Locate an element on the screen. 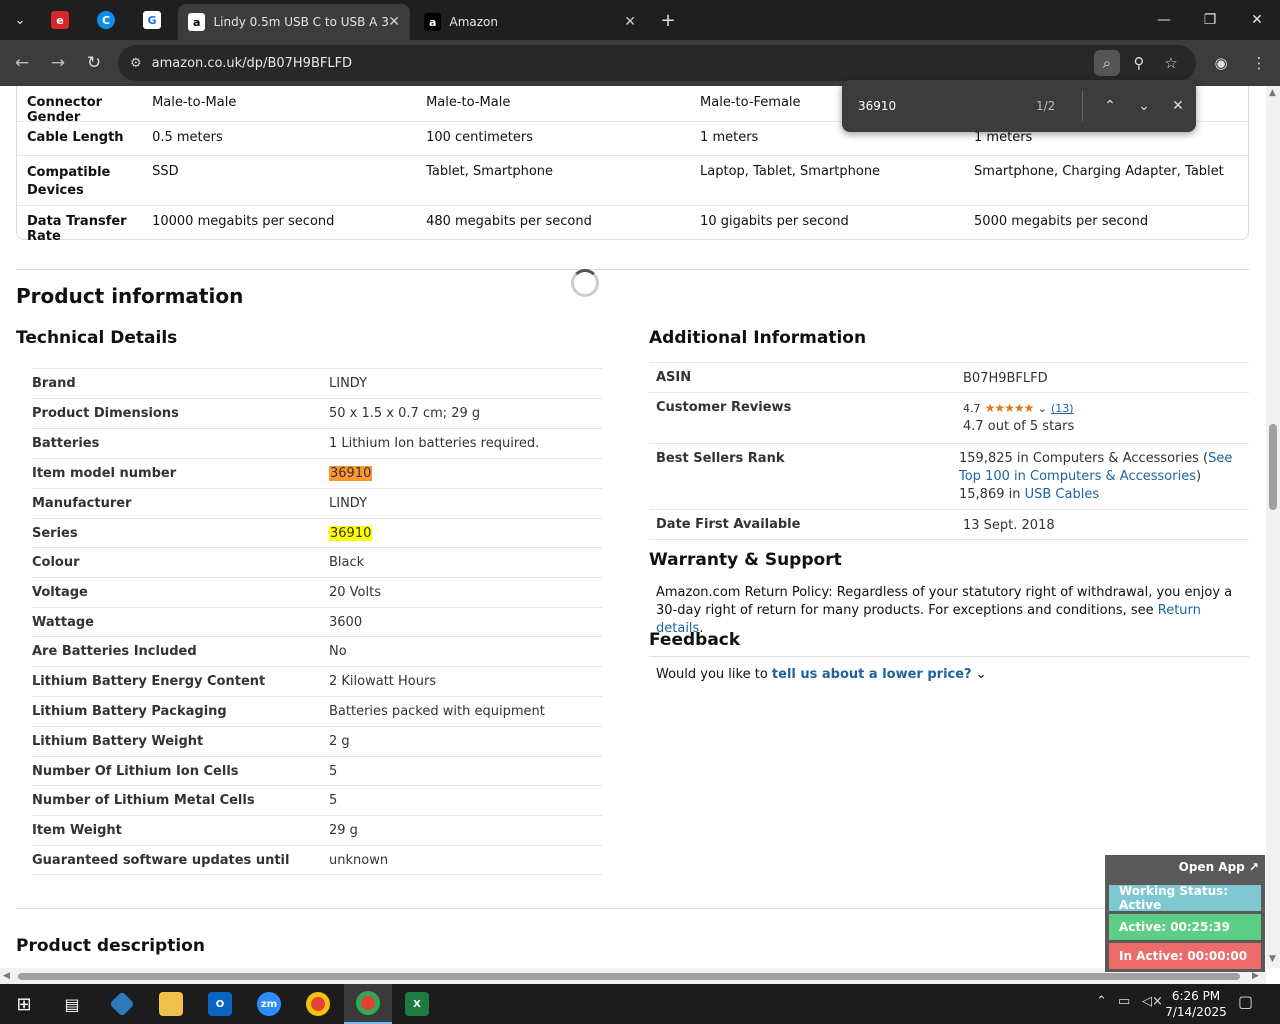 The image size is (1280, 1024). table-row: Item Weight 29 g is located at coordinates (317, 830).